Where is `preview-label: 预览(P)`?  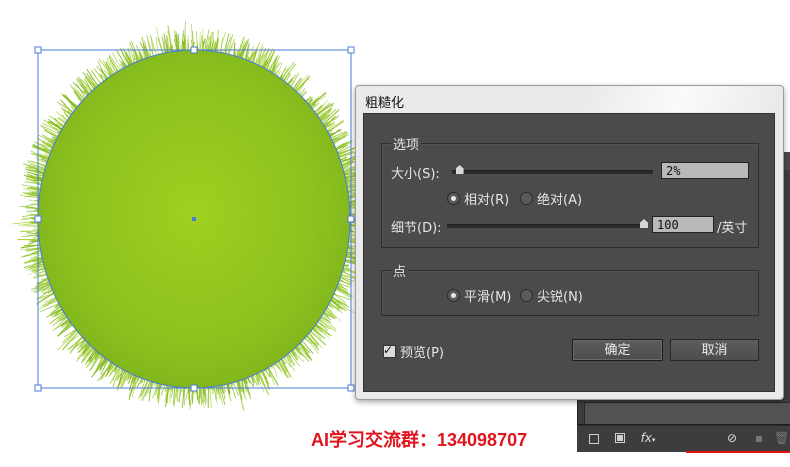
preview-label: 预览(P) is located at coordinates (422, 351).